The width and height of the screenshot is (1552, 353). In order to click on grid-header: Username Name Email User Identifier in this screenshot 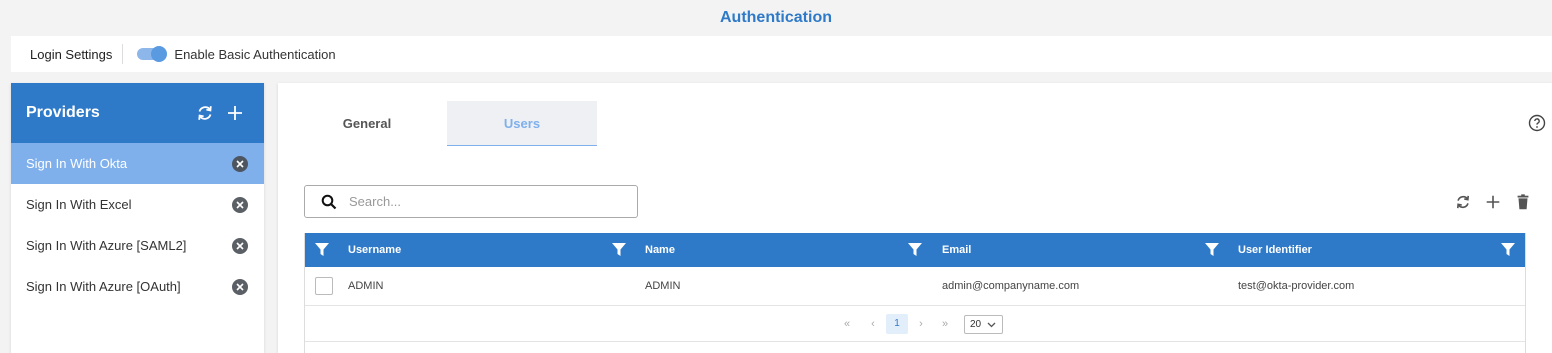, I will do `click(915, 250)`.